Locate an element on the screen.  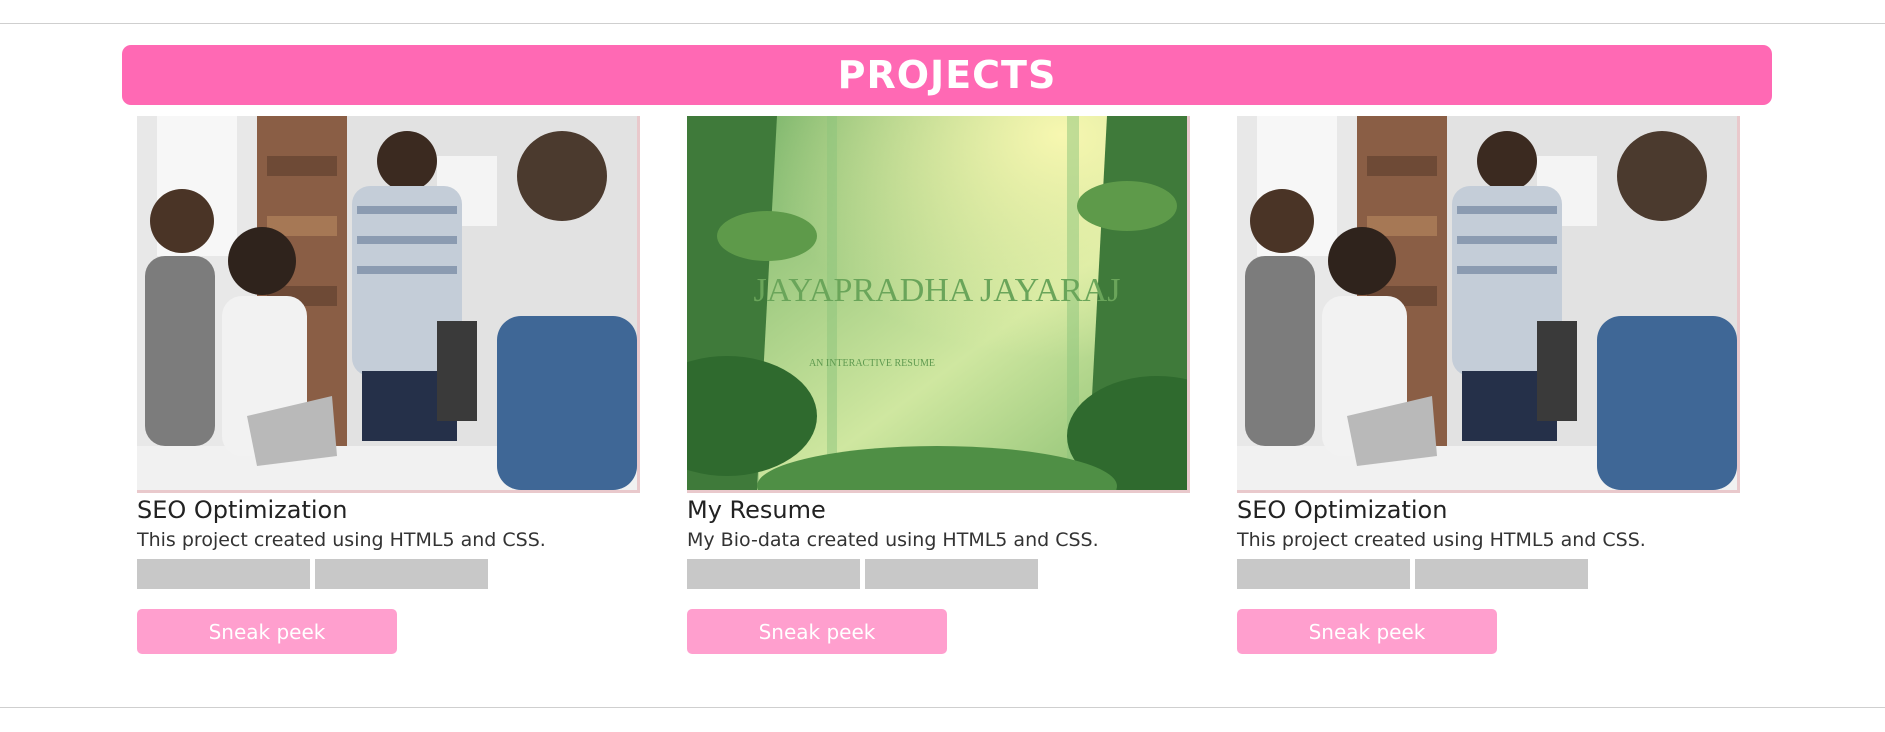
projects-banner: PROJECTS is located at coordinates (947, 75).